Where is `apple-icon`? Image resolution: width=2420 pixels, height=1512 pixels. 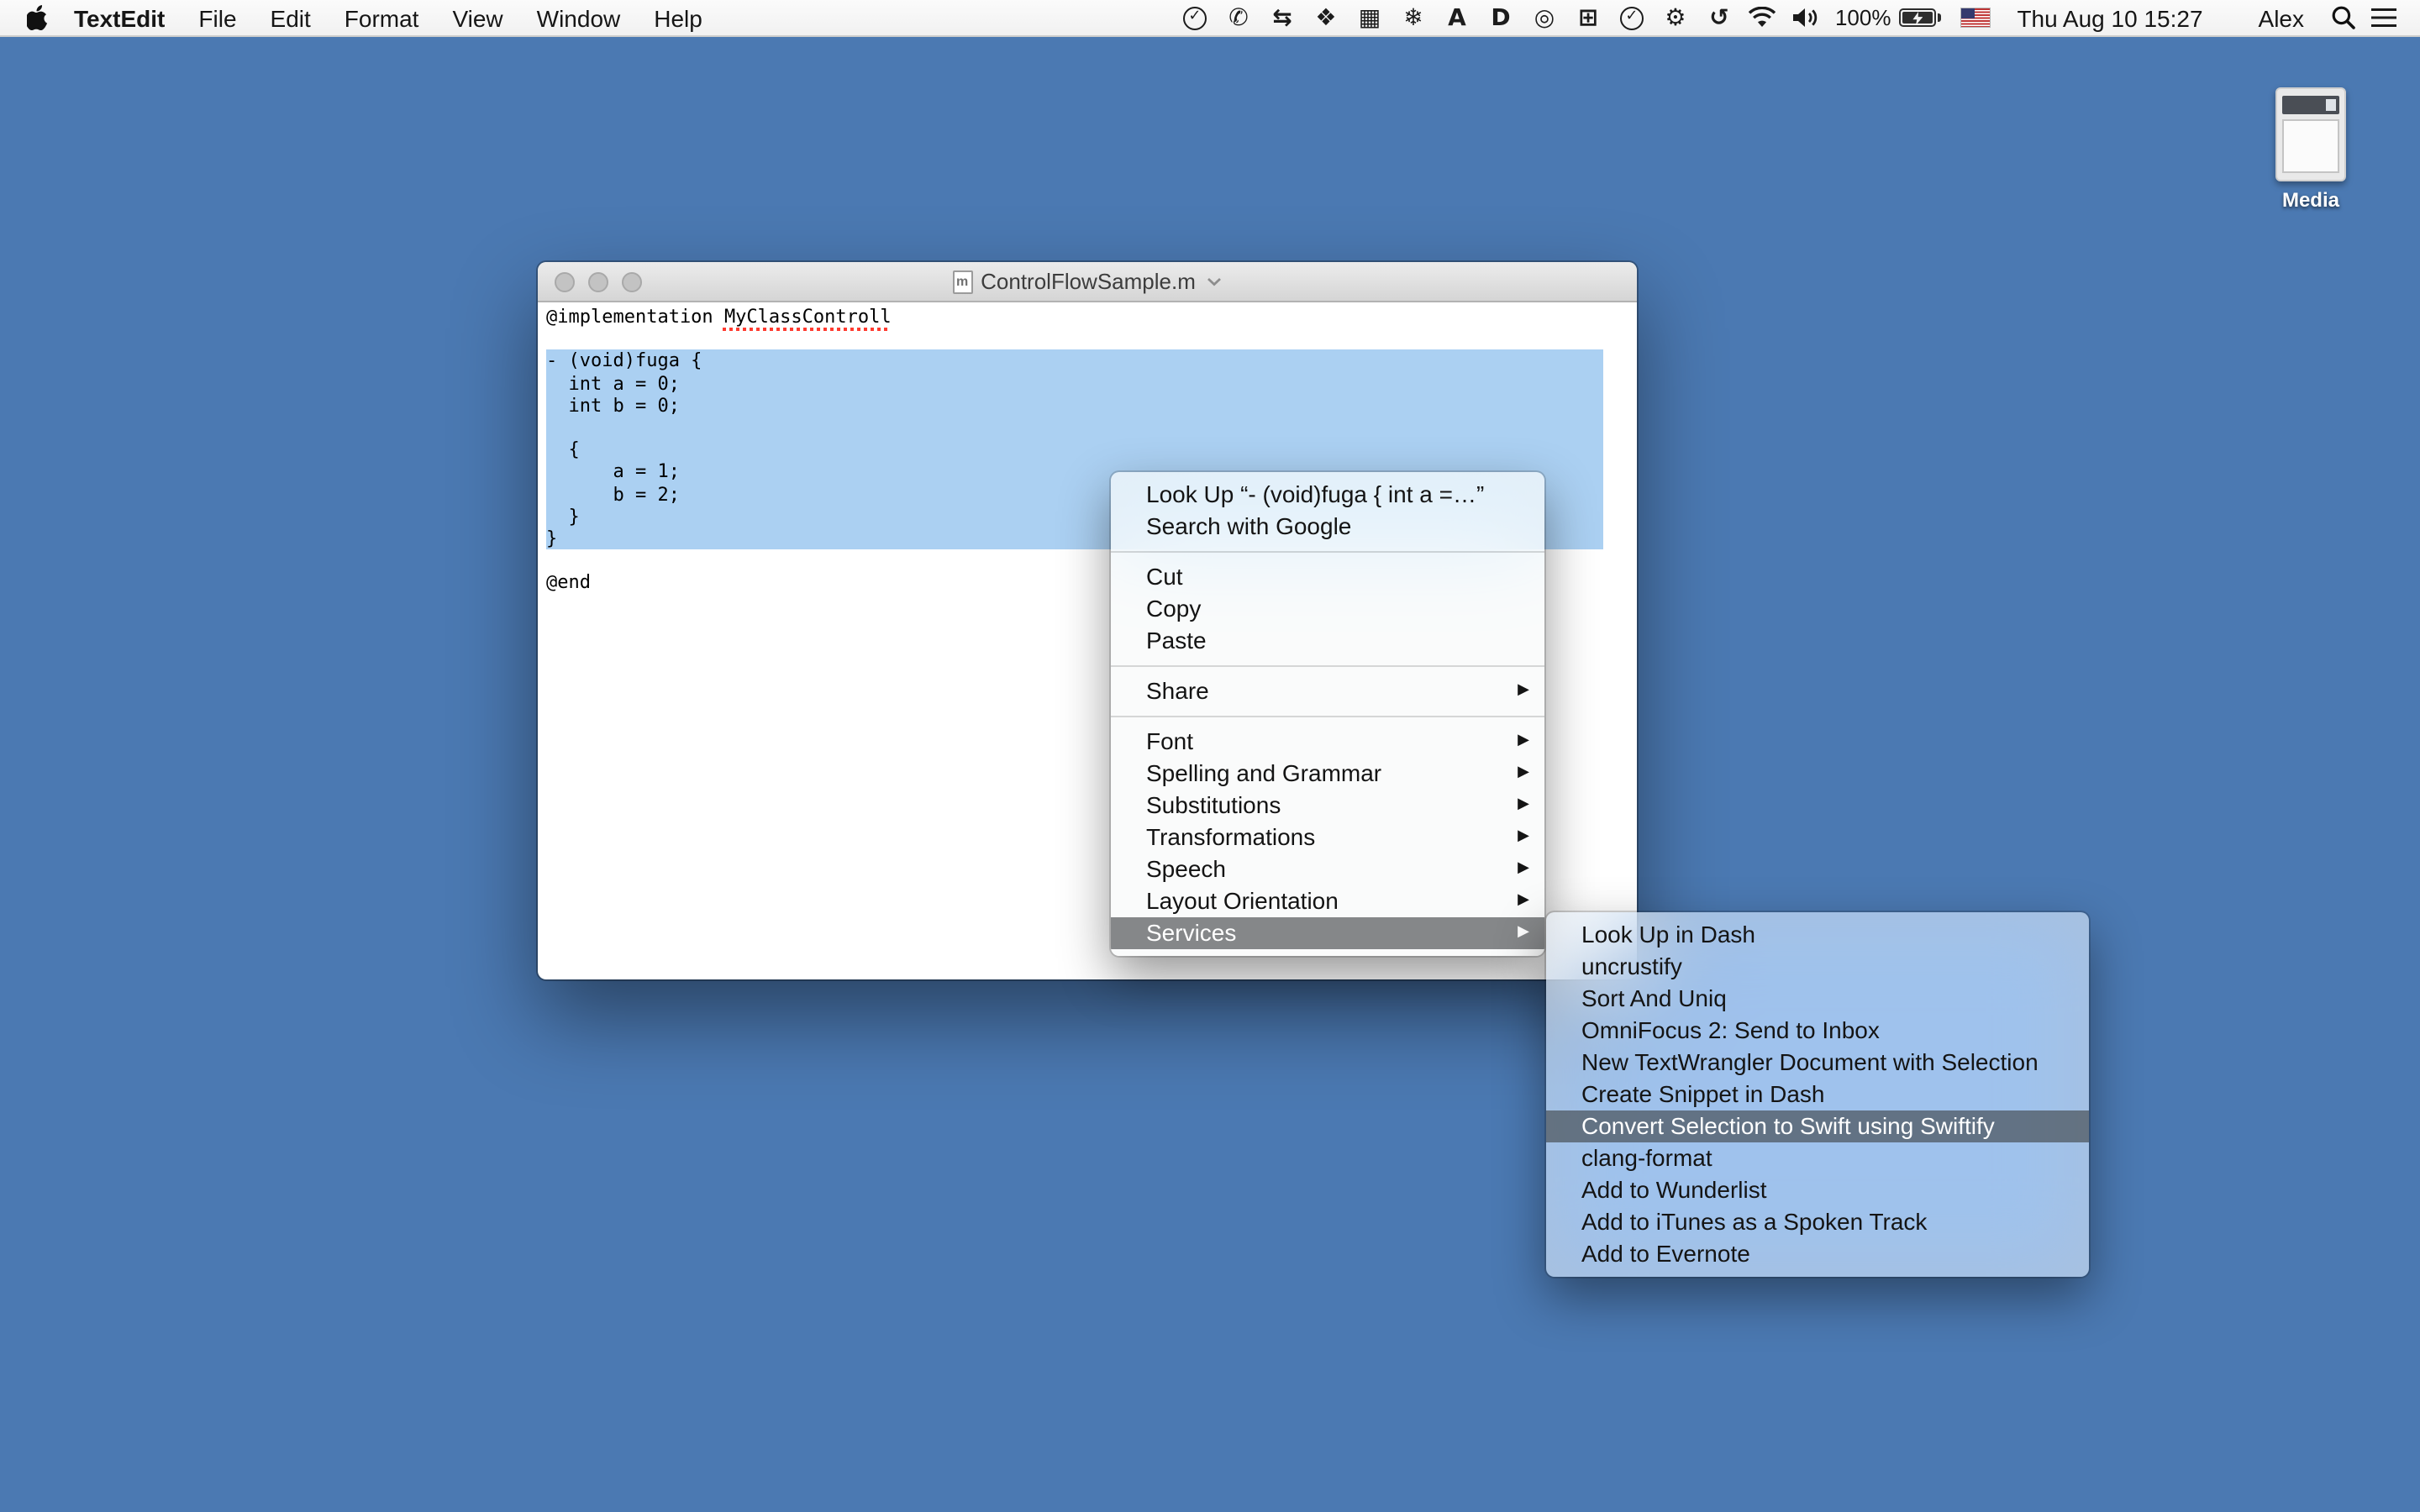 apple-icon is located at coordinates (36, 17).